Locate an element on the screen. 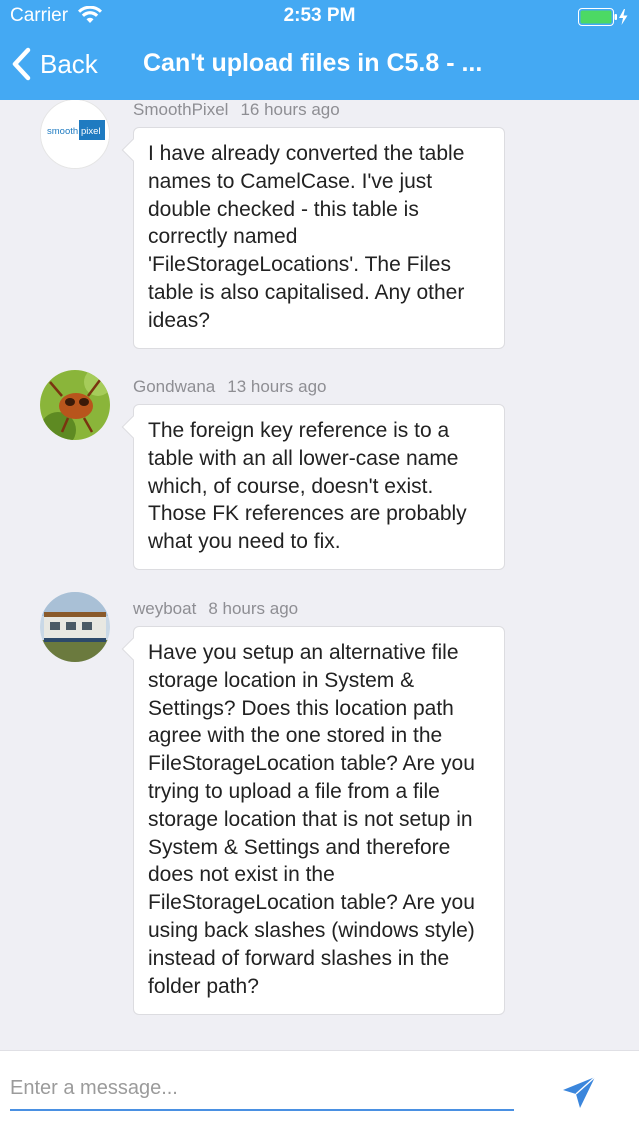 The height and width of the screenshot is (1136, 639). svg-text: pixel is located at coordinates (91, 131).